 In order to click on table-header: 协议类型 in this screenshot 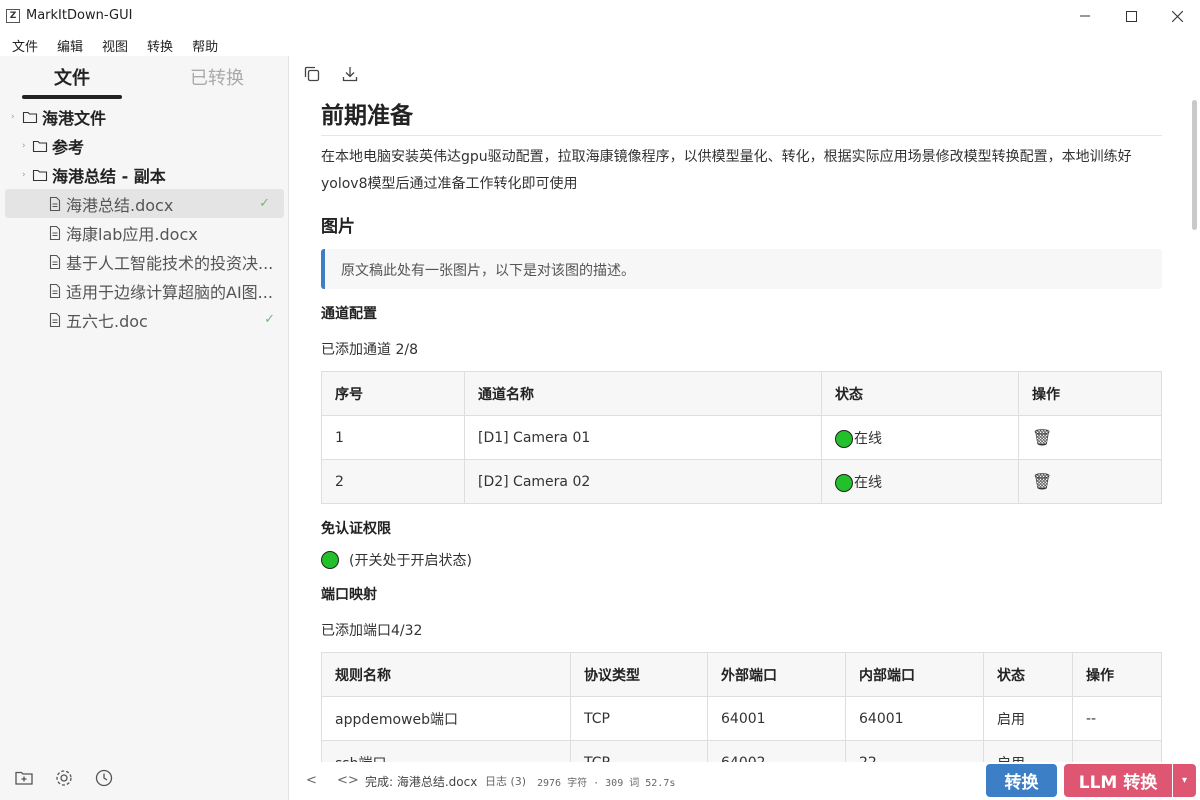, I will do `click(639, 674)`.